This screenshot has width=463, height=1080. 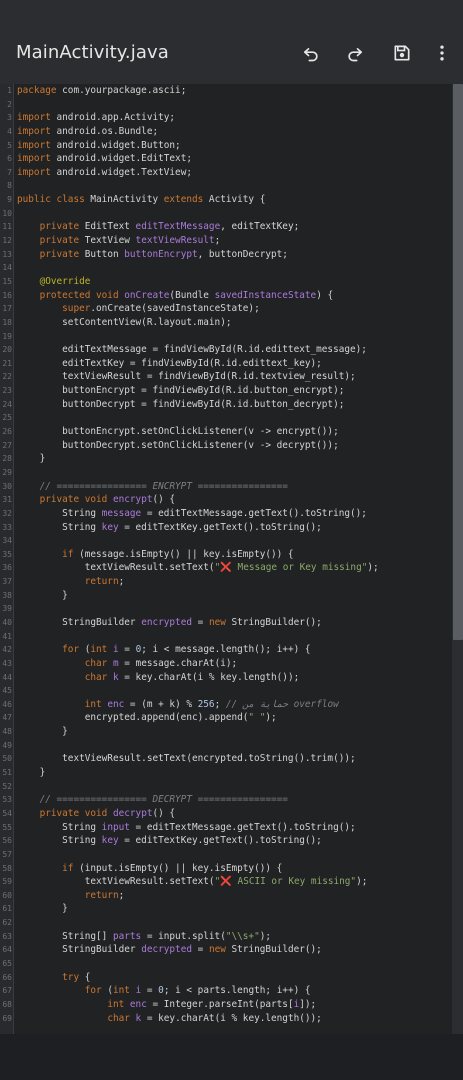 What do you see at coordinates (226, 964) in the screenshot?
I see `code-line: 65` at bounding box center [226, 964].